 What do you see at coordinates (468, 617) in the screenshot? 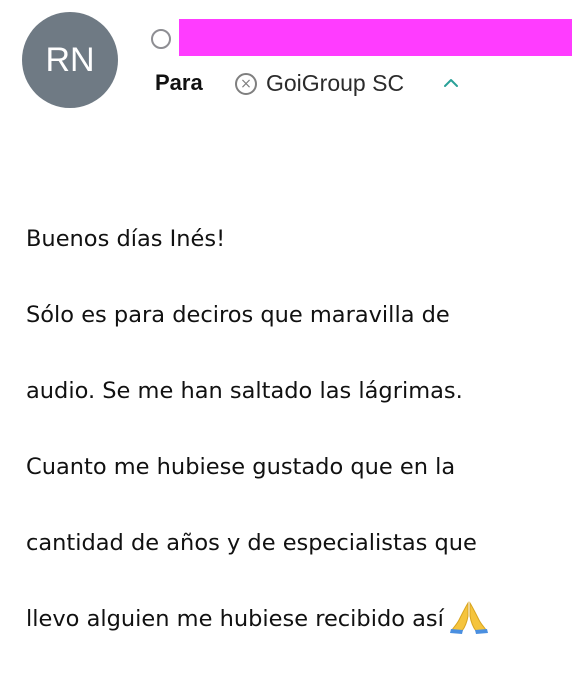
I see `folded-hands-emoji-icon` at bounding box center [468, 617].